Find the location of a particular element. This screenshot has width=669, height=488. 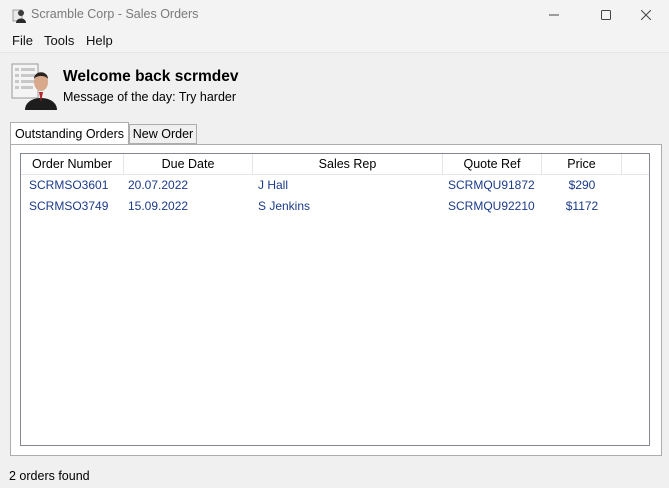

window-title: Scramble Corp - Sales Orders is located at coordinates (115, 14).